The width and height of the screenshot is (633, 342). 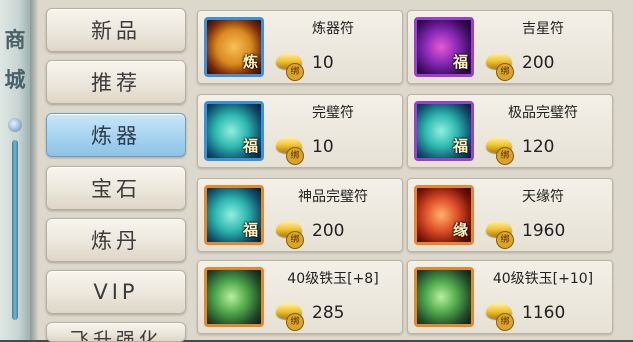 What do you see at coordinates (15, 39) in the screenshot?
I see `shop-title-char-1: 商` at bounding box center [15, 39].